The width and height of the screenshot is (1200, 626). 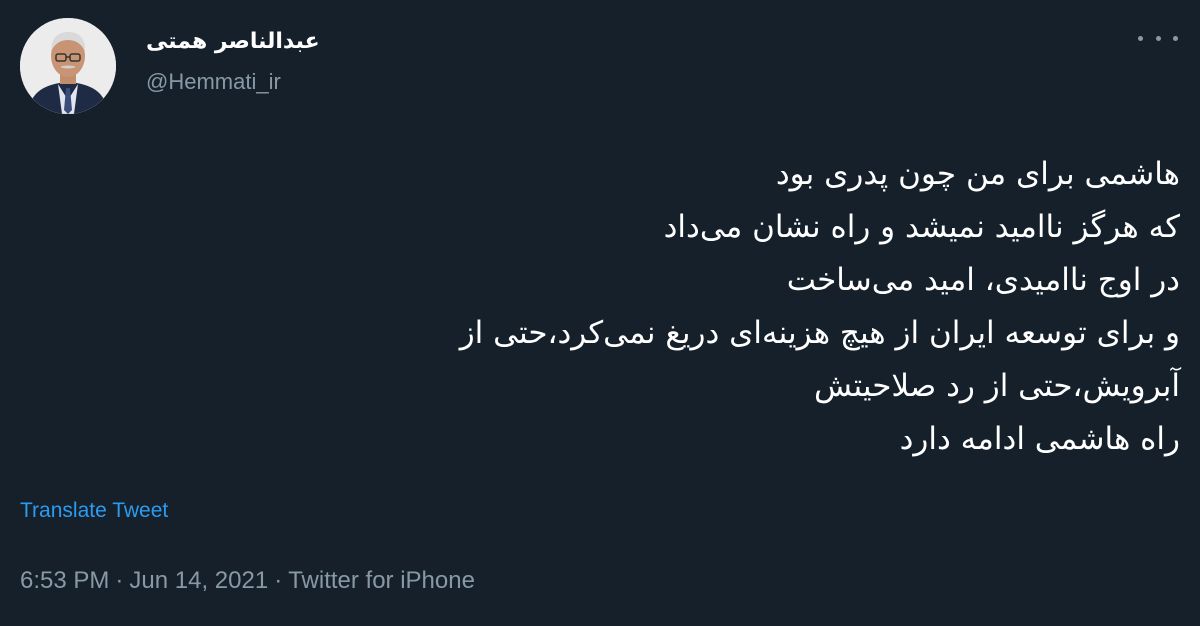 What do you see at coordinates (256, 82) in the screenshot?
I see `author-handle: @Hemmati_ir` at bounding box center [256, 82].